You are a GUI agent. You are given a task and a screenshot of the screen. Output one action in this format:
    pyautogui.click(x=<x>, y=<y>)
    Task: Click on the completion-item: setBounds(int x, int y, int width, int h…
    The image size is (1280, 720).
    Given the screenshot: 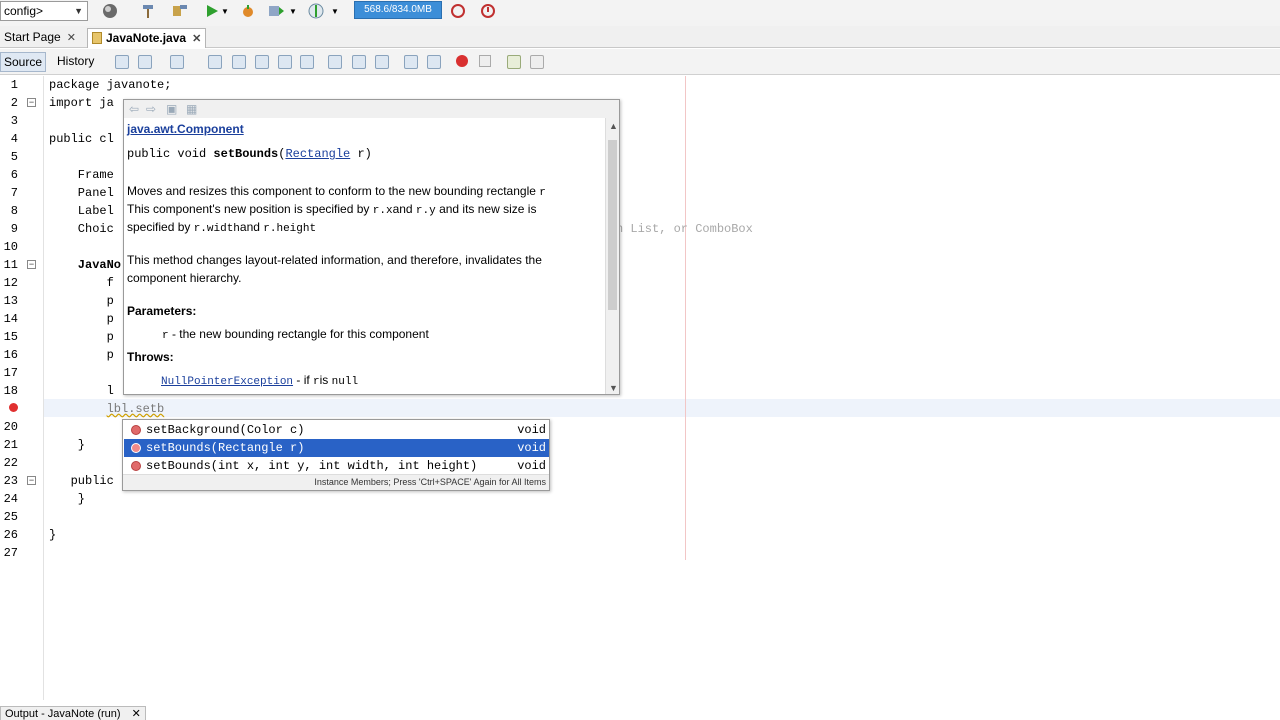 What is the action you would take?
    pyautogui.click(x=336, y=466)
    